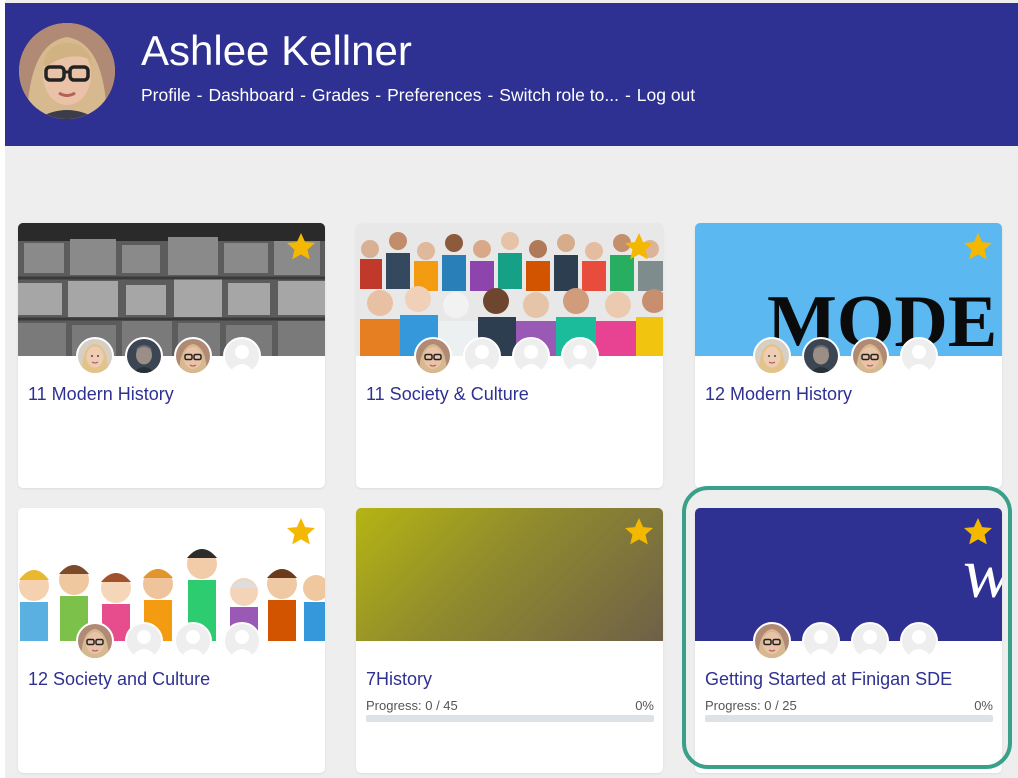 The width and height of the screenshot is (1018, 778). I want to click on course-card: 11 Modern History, so click(171, 355).